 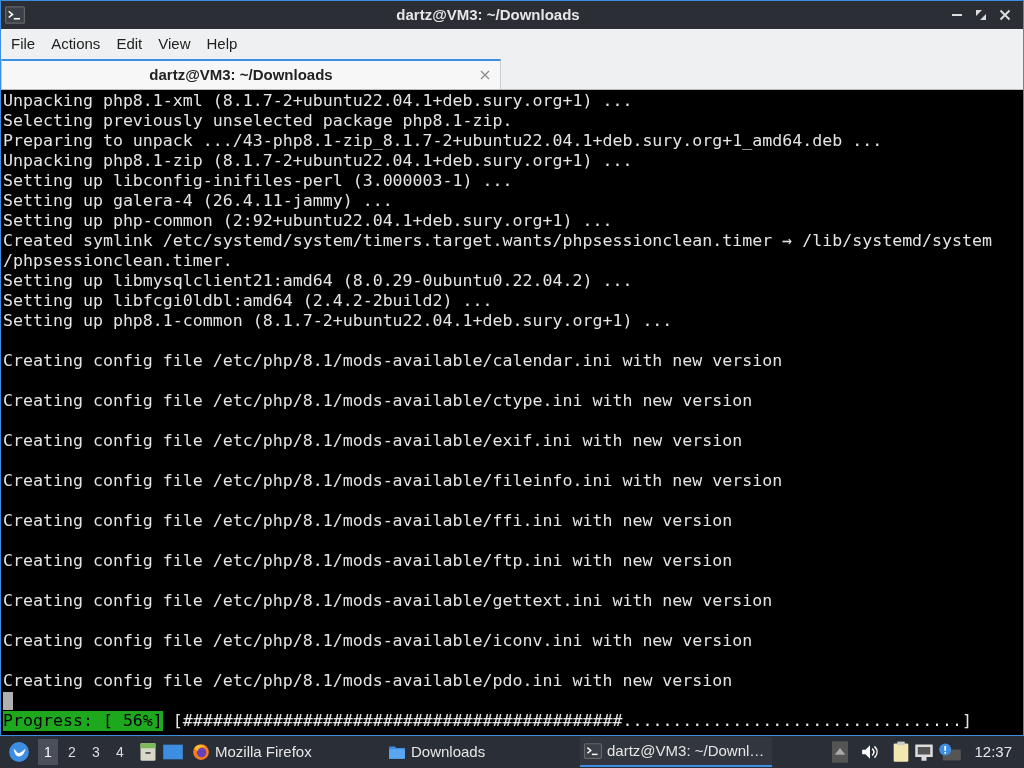 I want to click on menu-item: Edit, so click(x=129, y=44).